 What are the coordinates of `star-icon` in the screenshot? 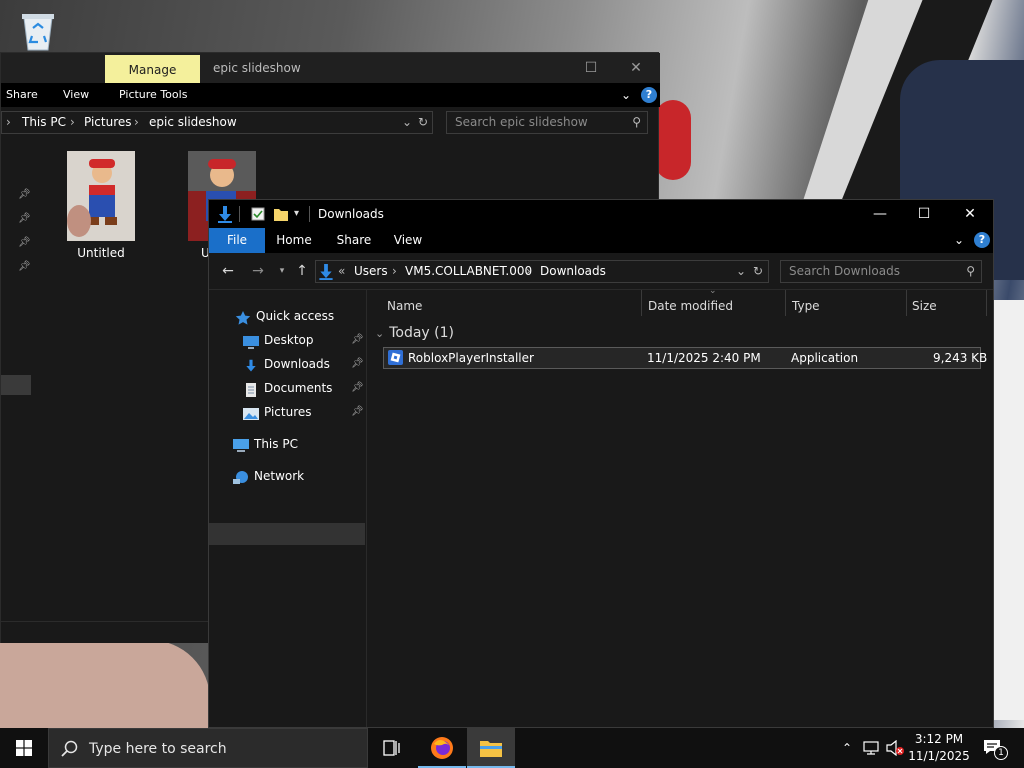 It's located at (243, 317).